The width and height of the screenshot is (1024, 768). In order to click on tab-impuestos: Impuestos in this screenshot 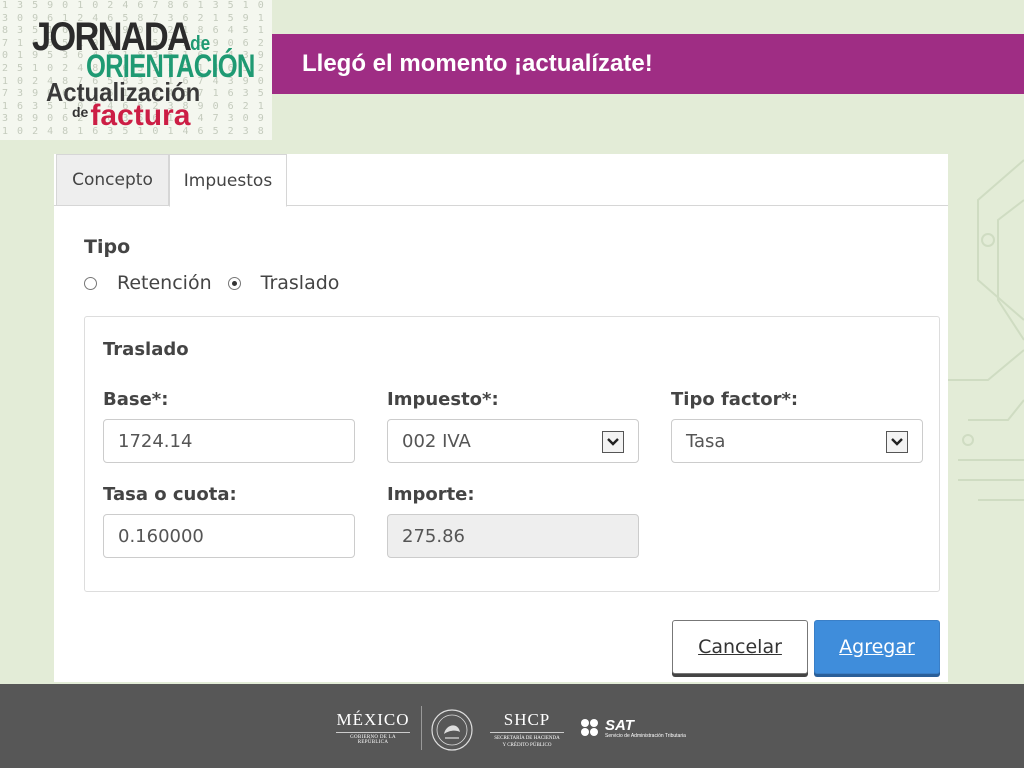, I will do `click(228, 180)`.